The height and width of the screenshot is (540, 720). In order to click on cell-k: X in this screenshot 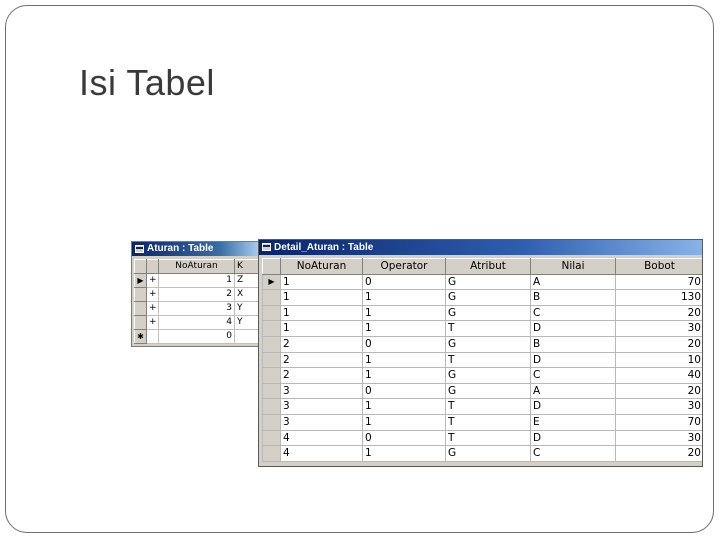, I will do `click(246, 294)`.